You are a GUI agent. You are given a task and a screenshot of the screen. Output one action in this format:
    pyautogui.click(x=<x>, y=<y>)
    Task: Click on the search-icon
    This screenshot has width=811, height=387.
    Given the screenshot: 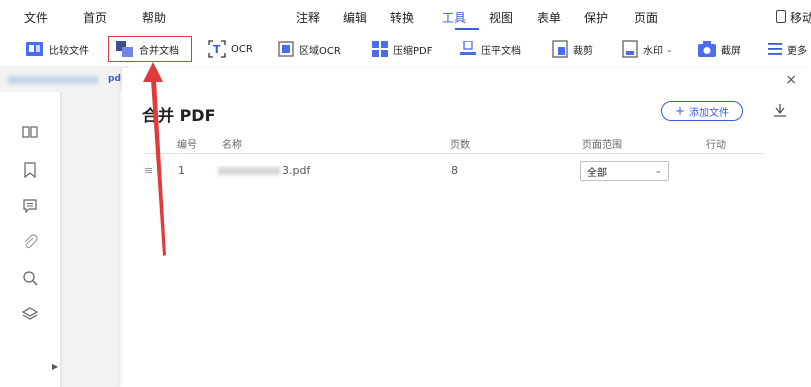 What is the action you would take?
    pyautogui.click(x=30, y=278)
    